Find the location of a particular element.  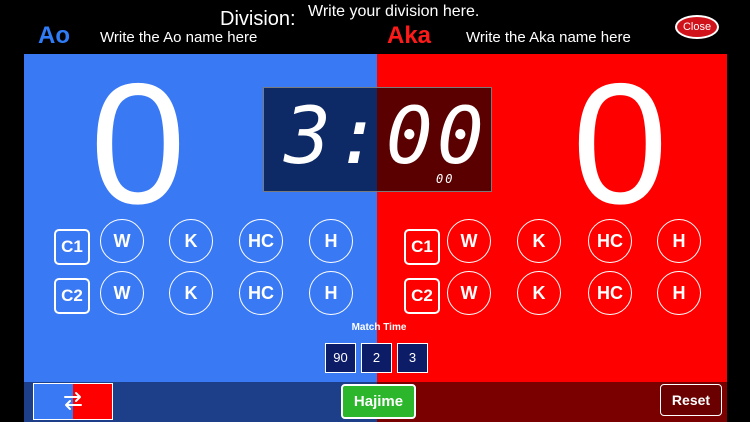

aka-name-input: Write the Aka name here is located at coordinates (548, 37).